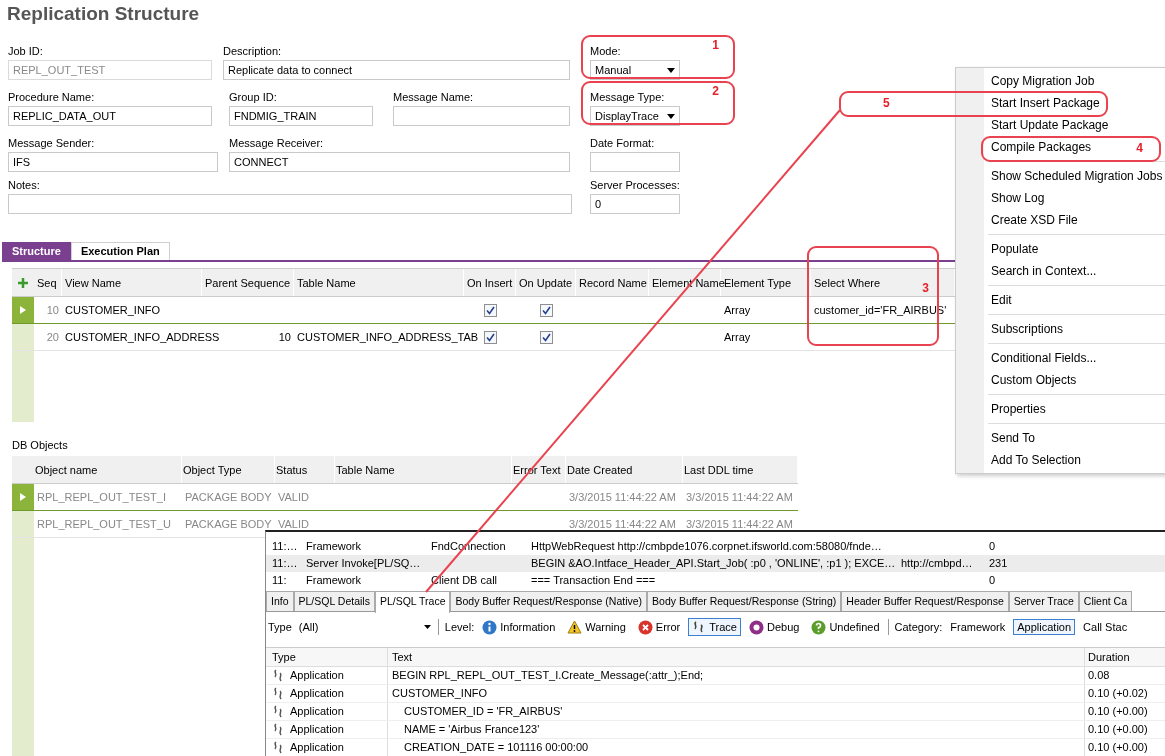 This screenshot has height=756, width=1165. What do you see at coordinates (1000, 198) in the screenshot?
I see `menu-item: Show Log` at bounding box center [1000, 198].